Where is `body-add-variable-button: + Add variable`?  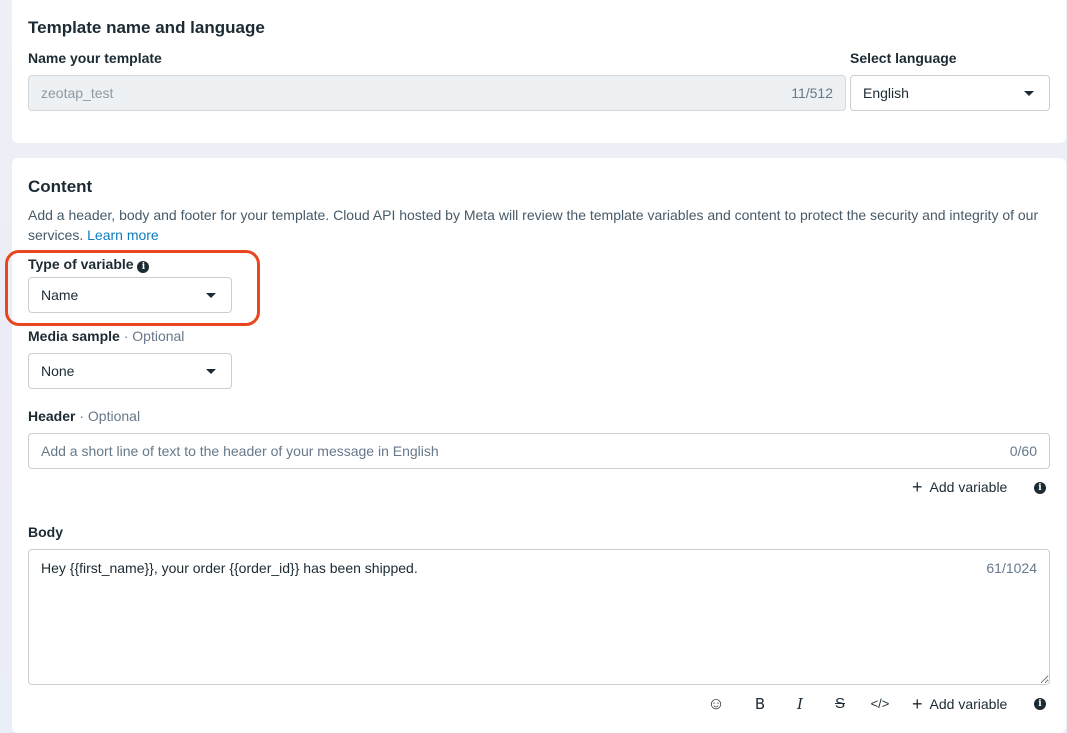 body-add-variable-button: + Add variable is located at coordinates (959, 704).